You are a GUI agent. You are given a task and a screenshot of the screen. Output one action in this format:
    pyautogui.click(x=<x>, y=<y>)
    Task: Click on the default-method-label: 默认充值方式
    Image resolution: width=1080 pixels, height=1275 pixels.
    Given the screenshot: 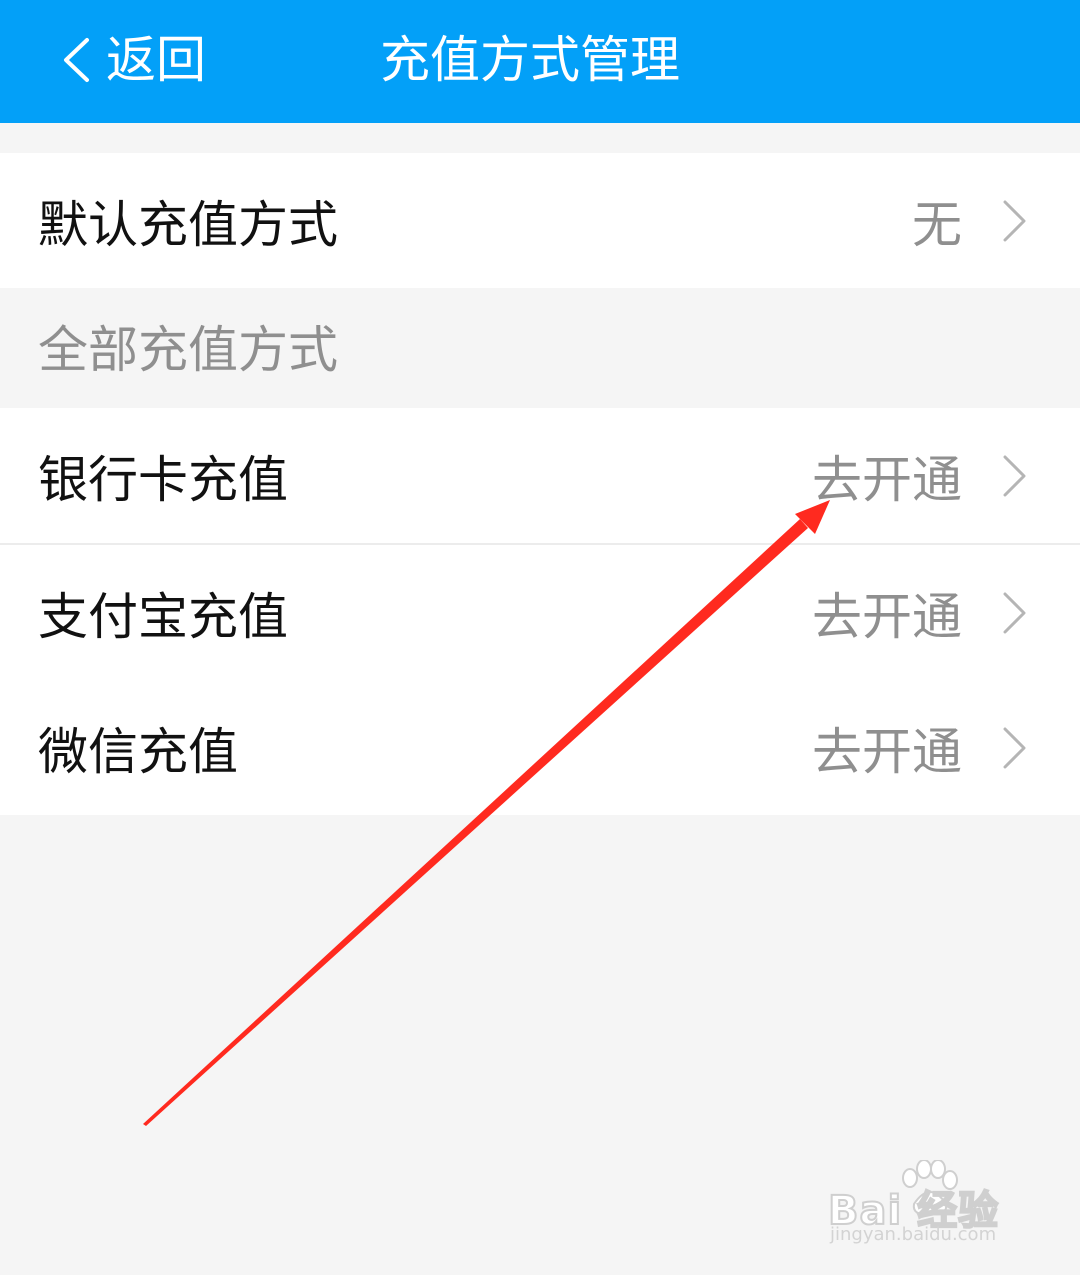 What is the action you would take?
    pyautogui.click(x=188, y=224)
    